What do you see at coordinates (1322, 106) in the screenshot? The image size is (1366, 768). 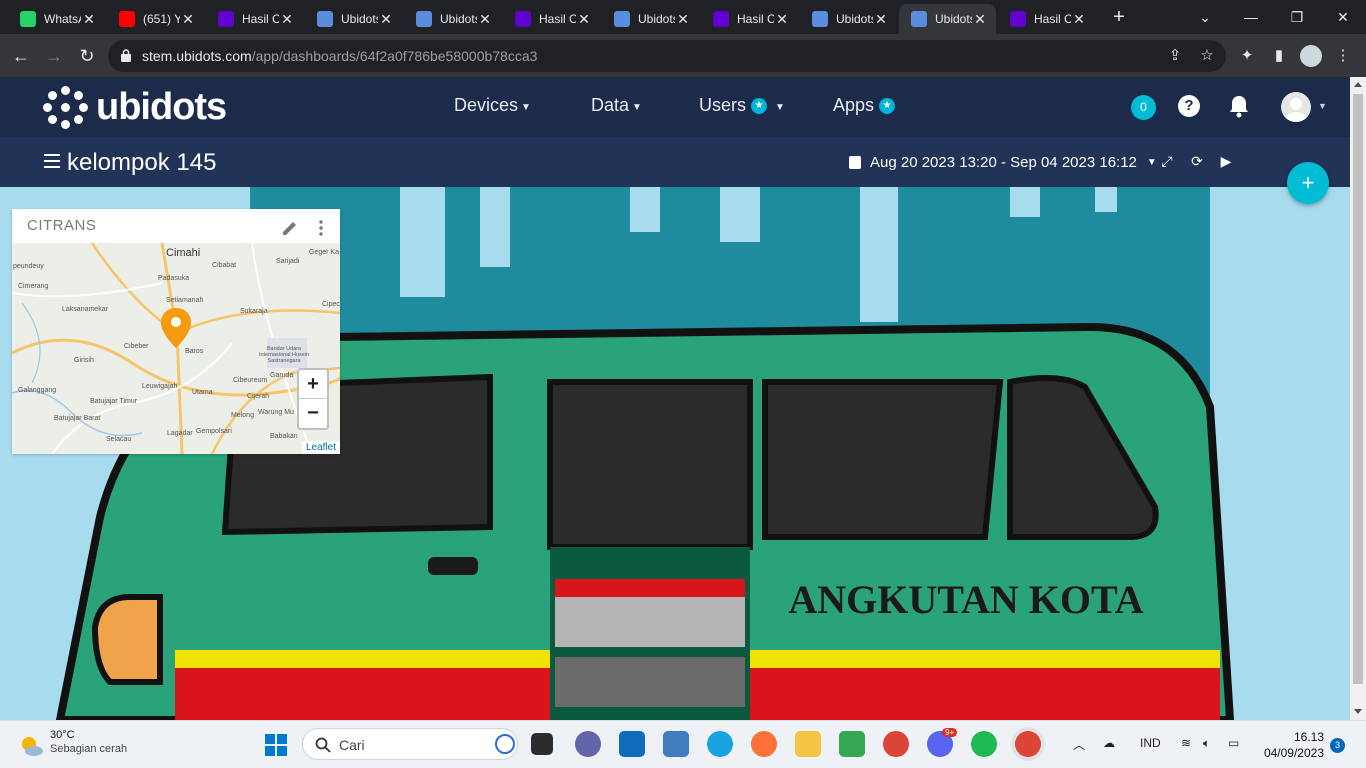 I see `chevron-down-icon: ▼` at bounding box center [1322, 106].